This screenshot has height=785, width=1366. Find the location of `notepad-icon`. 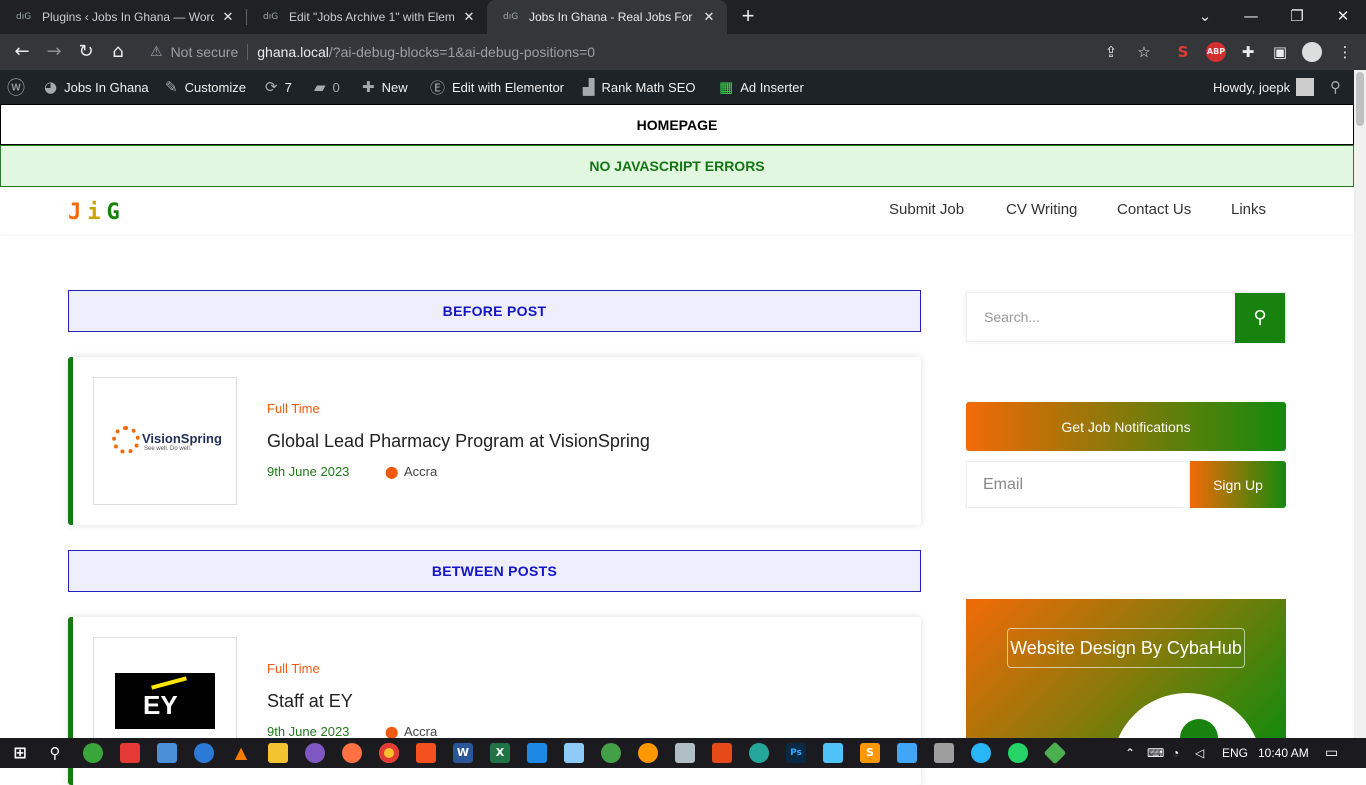

notepad-icon is located at coordinates (574, 753).